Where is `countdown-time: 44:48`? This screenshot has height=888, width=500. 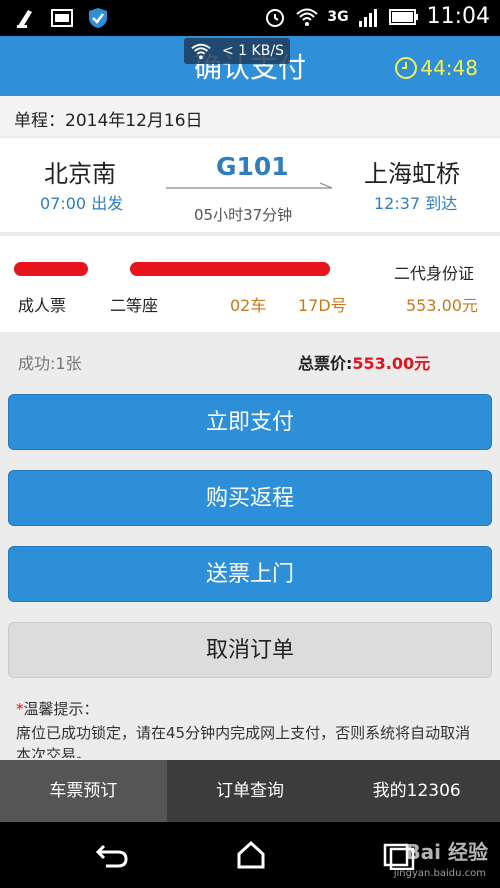 countdown-time: 44:48 is located at coordinates (449, 68).